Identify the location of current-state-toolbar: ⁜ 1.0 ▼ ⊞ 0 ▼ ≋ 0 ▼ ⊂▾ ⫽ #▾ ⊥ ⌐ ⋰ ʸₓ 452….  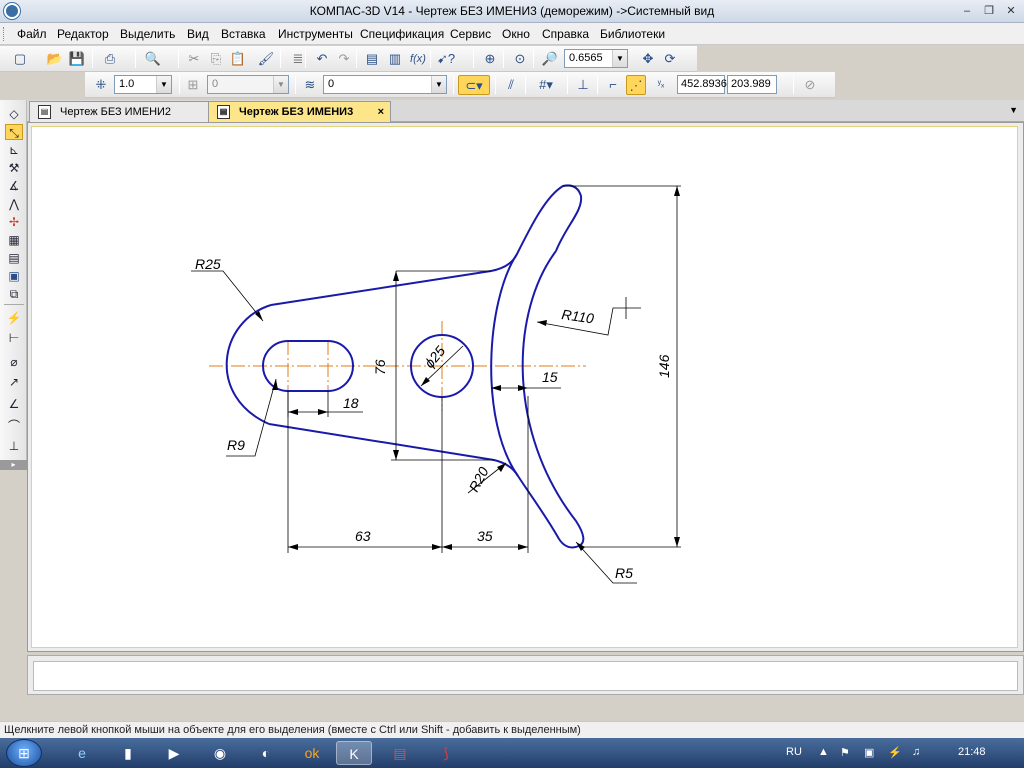
(460, 85).